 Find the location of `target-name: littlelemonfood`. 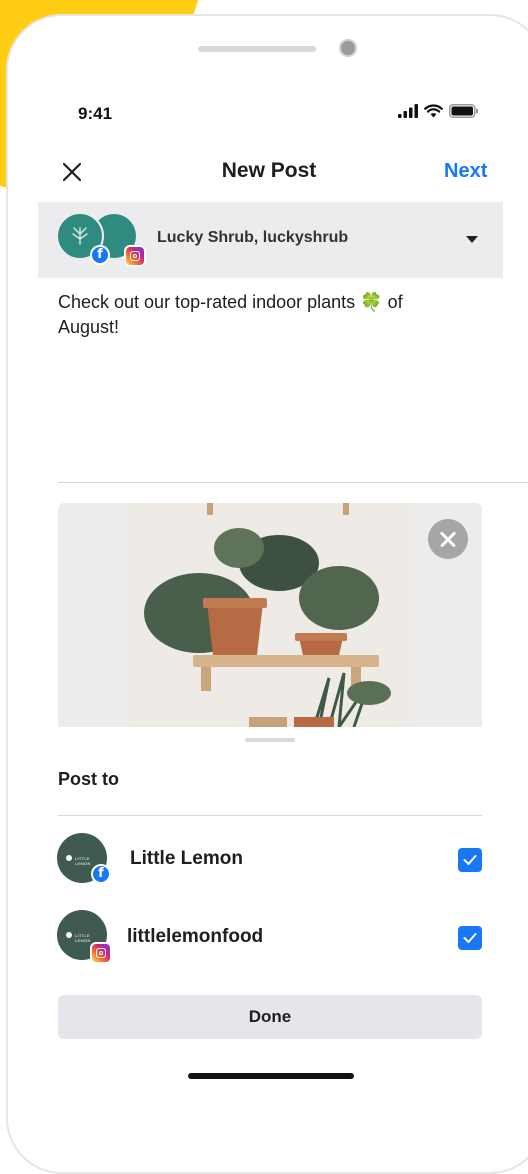

target-name: littlelemonfood is located at coordinates (195, 936).